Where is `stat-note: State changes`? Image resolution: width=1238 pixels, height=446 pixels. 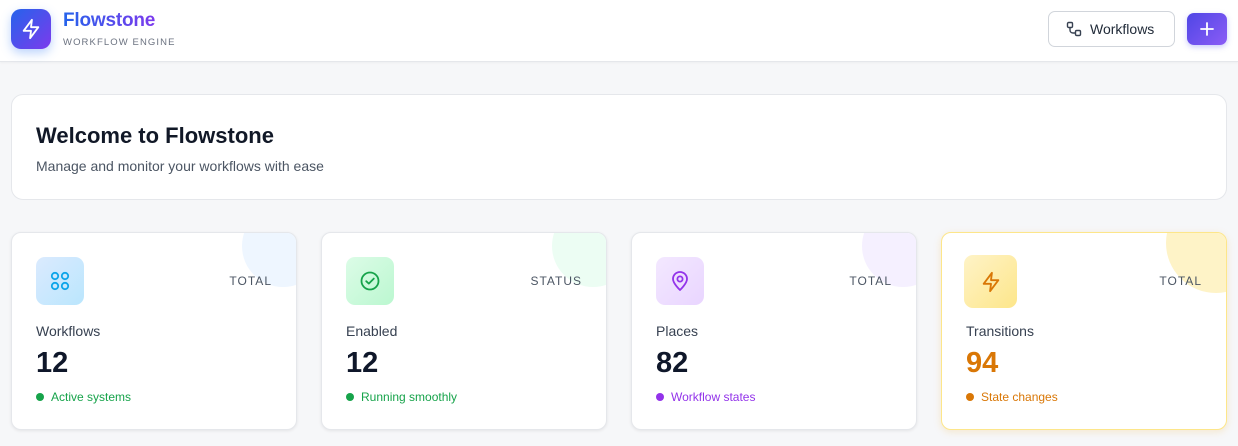 stat-note: State changes is located at coordinates (1012, 397).